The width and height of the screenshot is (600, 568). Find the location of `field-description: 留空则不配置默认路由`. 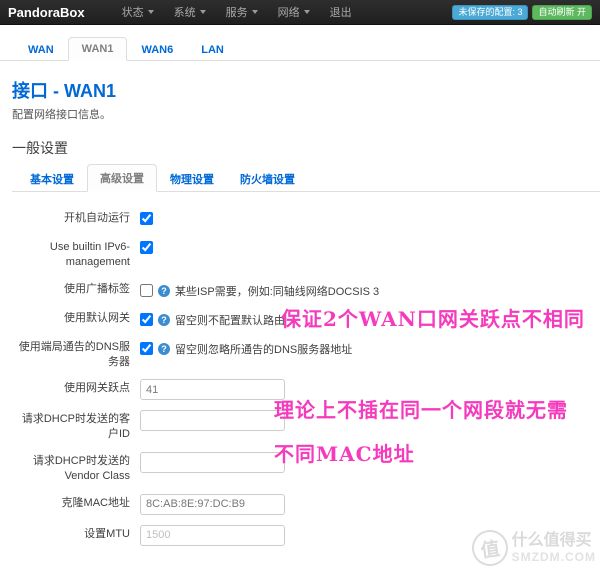

field-description: 留空则不配置默认路由 is located at coordinates (230, 320).